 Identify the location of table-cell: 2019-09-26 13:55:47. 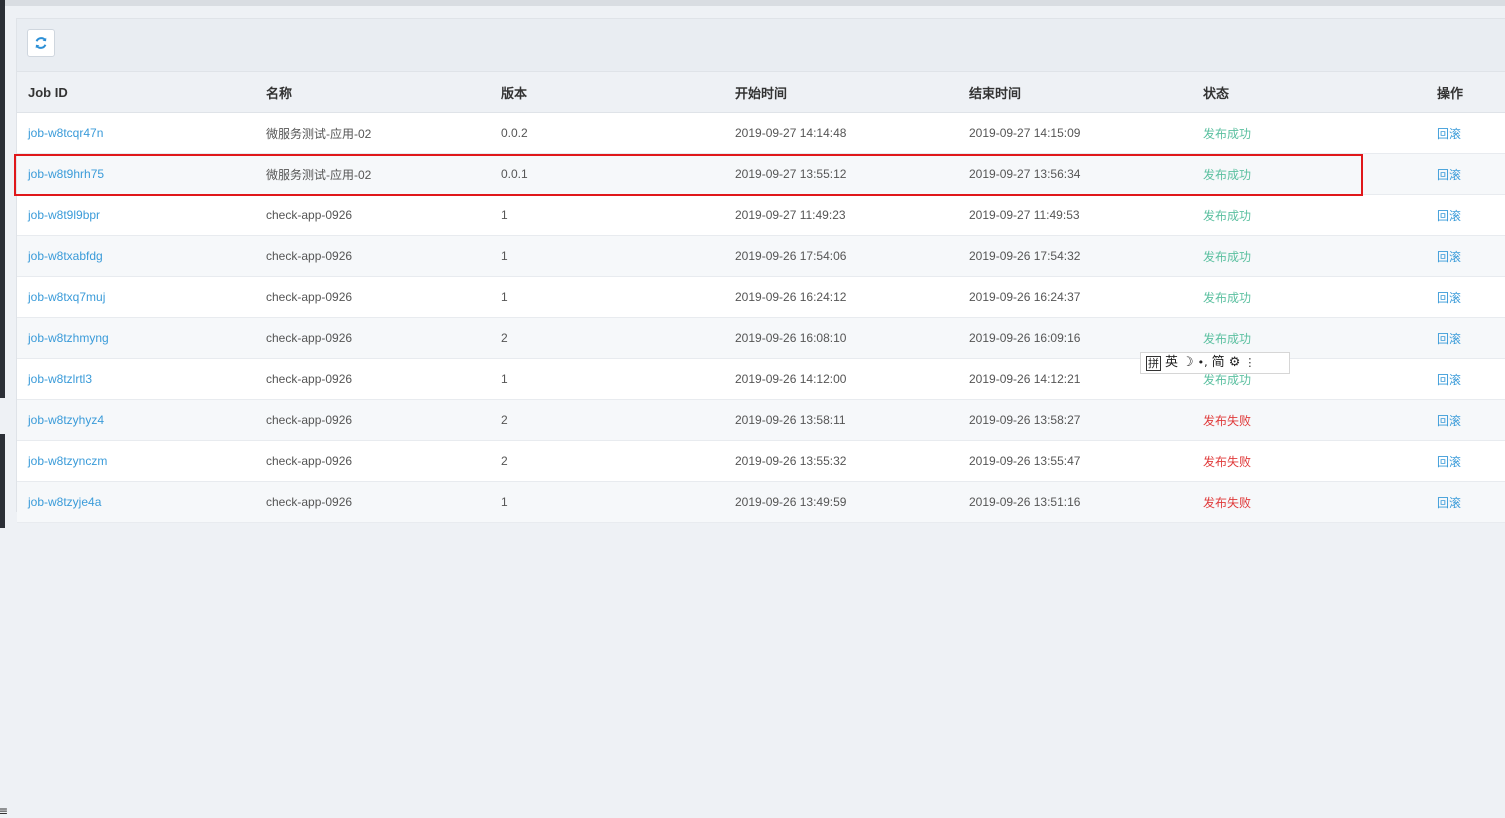
(1075, 461).